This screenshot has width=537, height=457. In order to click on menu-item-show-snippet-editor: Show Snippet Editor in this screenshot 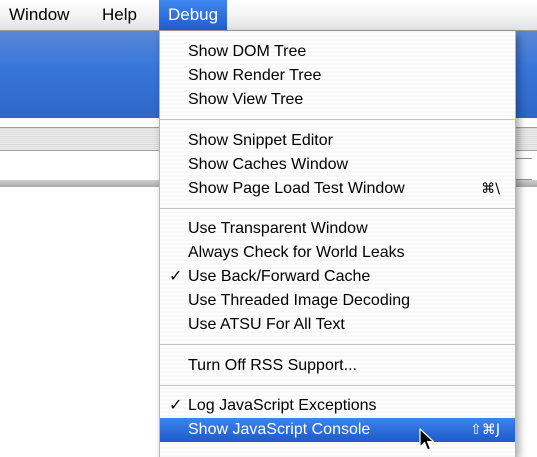, I will do `click(337, 141)`.